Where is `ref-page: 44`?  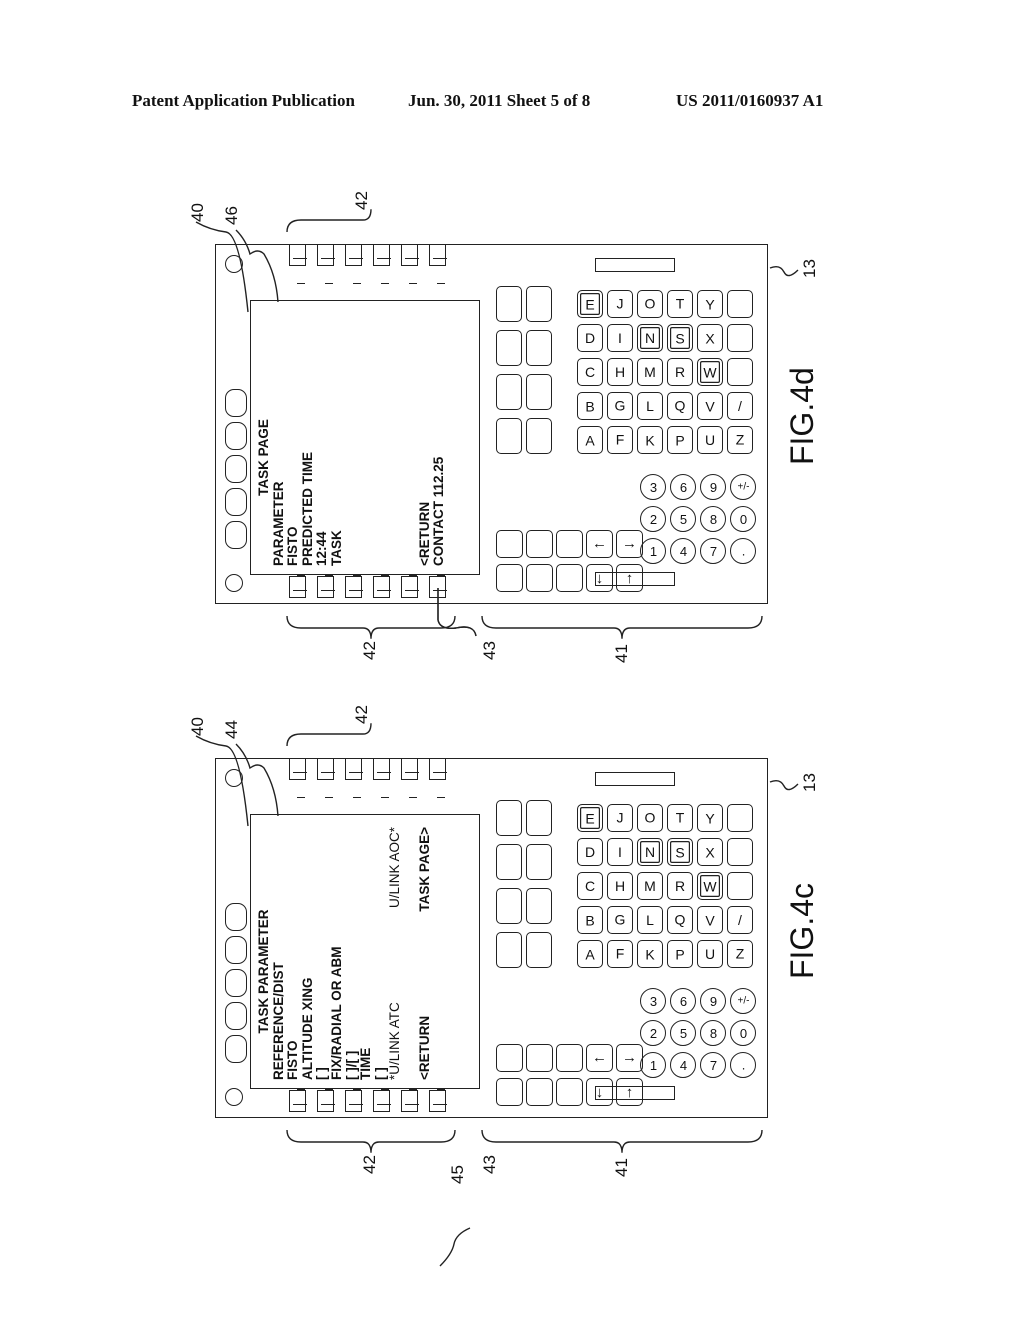
ref-page: 44 is located at coordinates (231, 729).